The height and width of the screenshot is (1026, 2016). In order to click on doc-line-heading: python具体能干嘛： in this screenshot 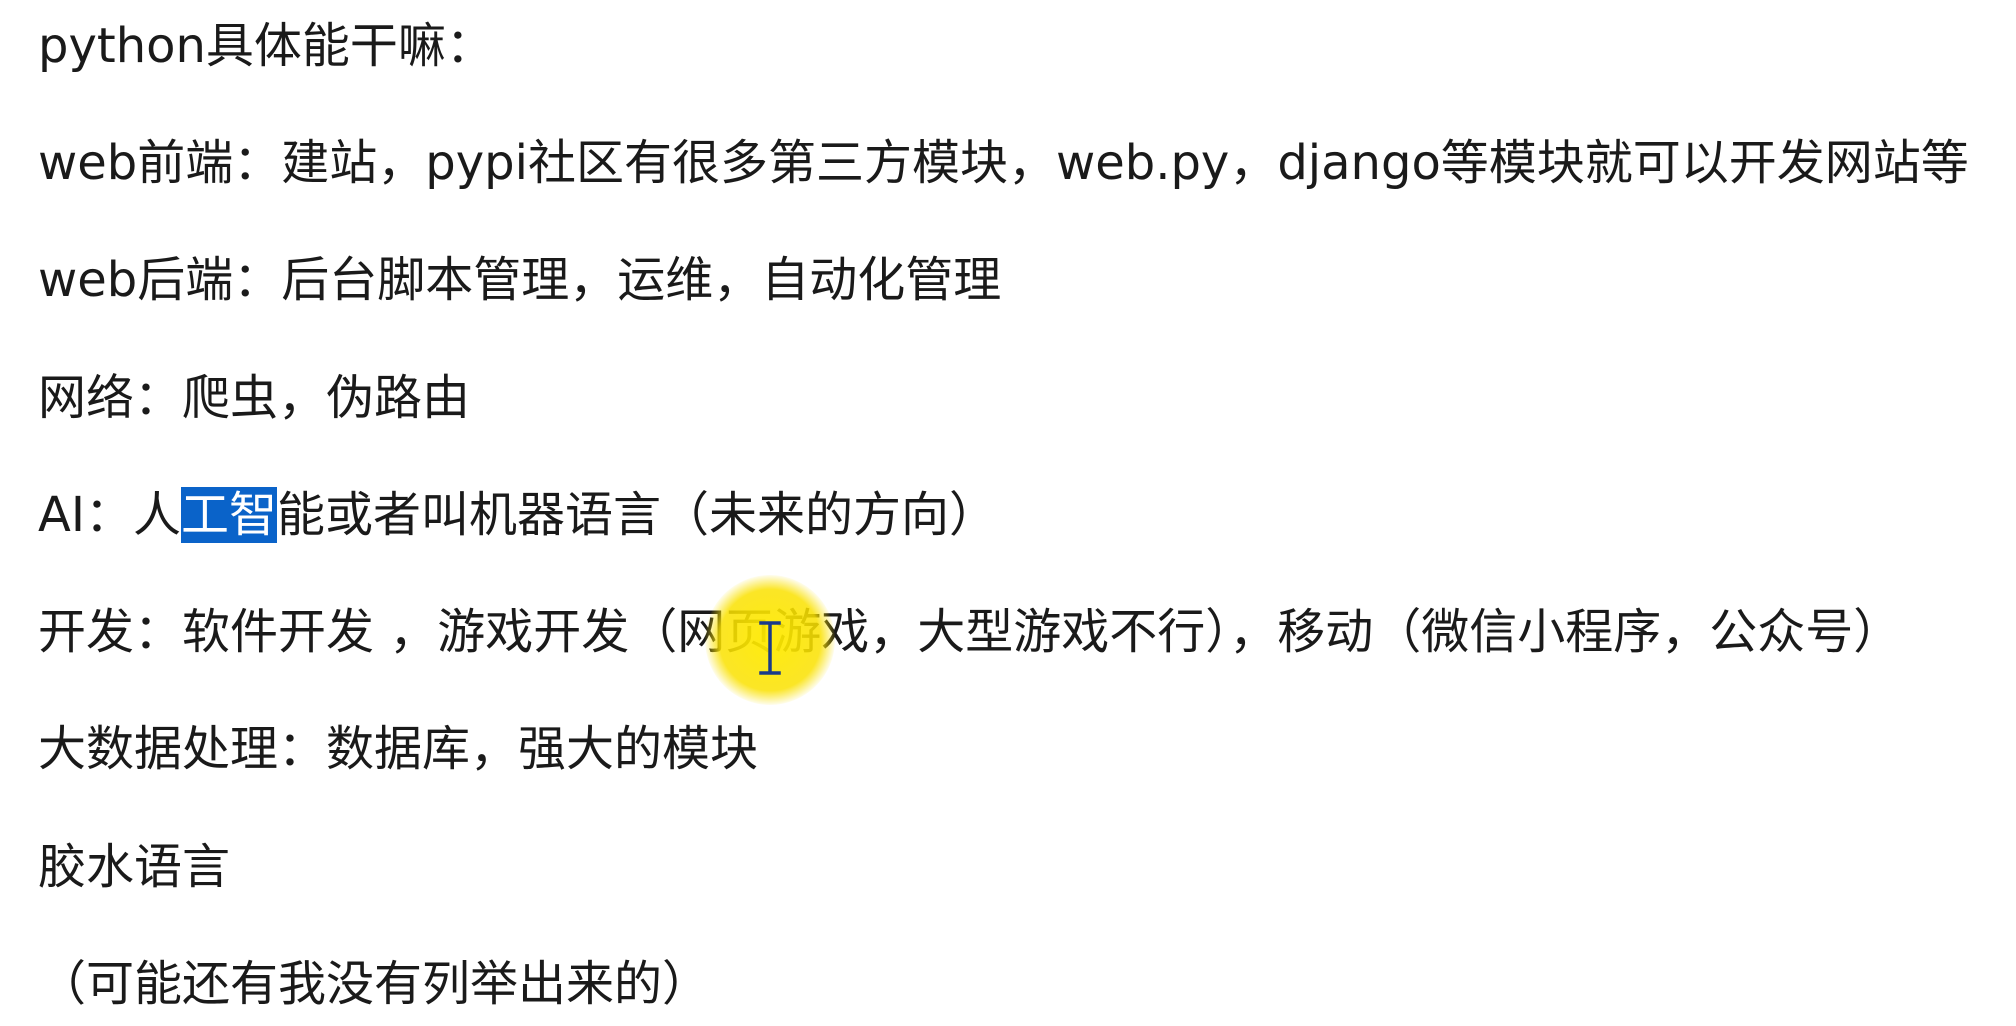, I will do `click(266, 46)`.